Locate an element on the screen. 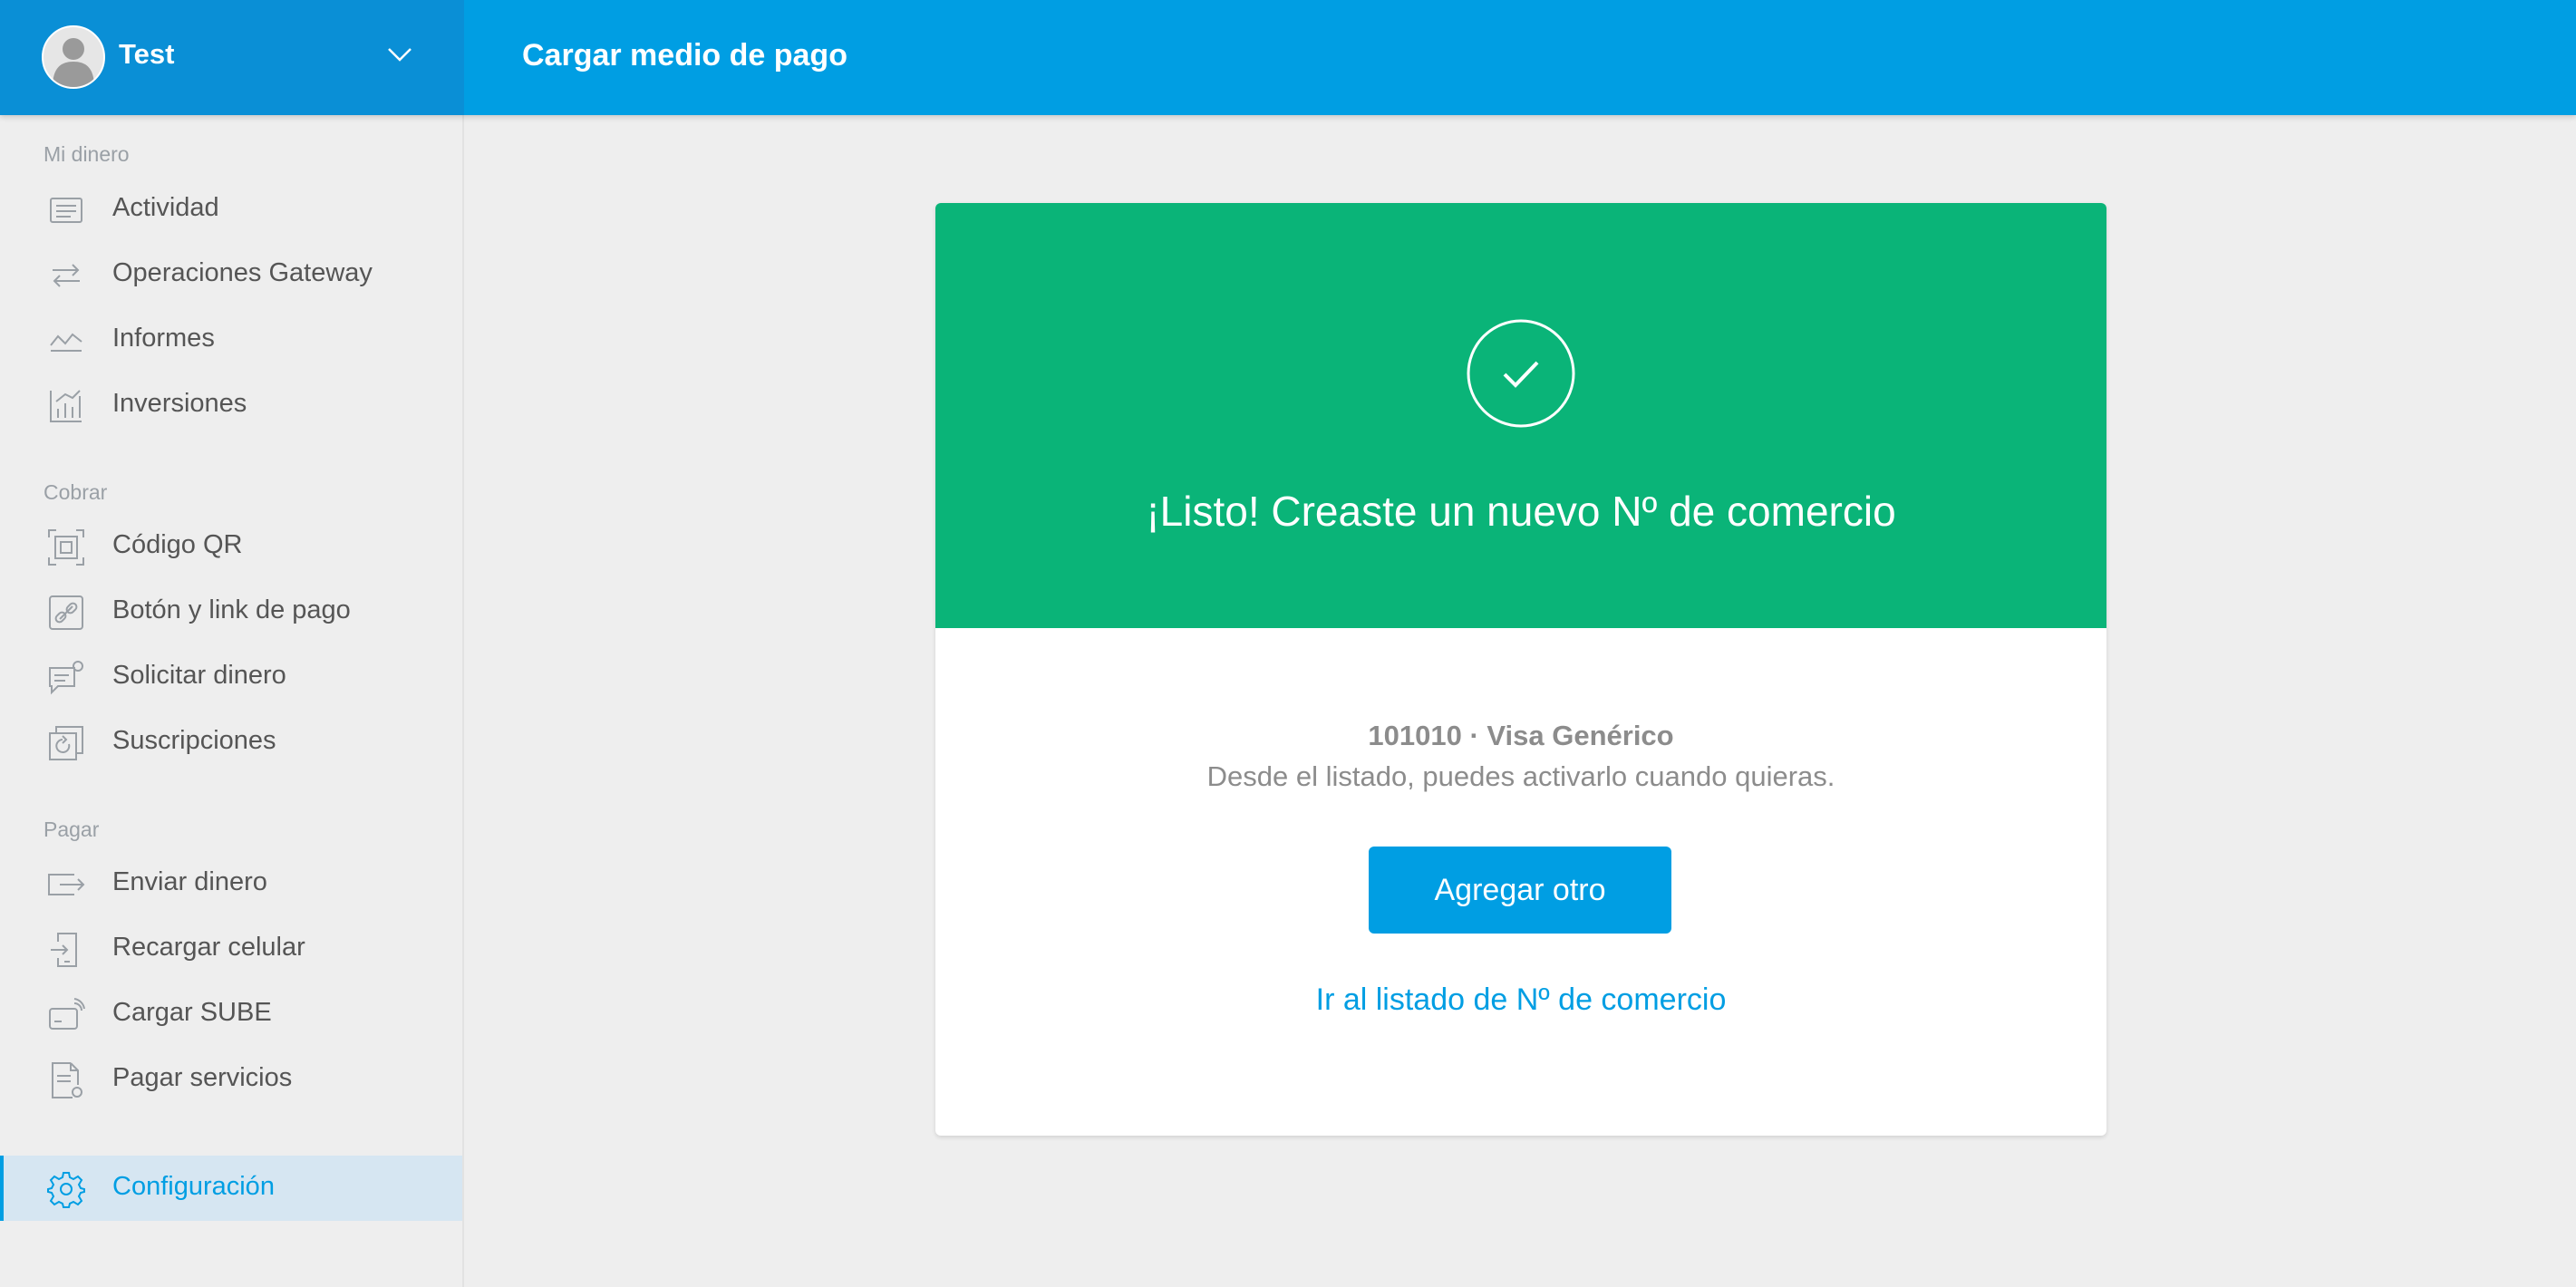  sidebar-item-label: Recargar celular is located at coordinates (208, 947).